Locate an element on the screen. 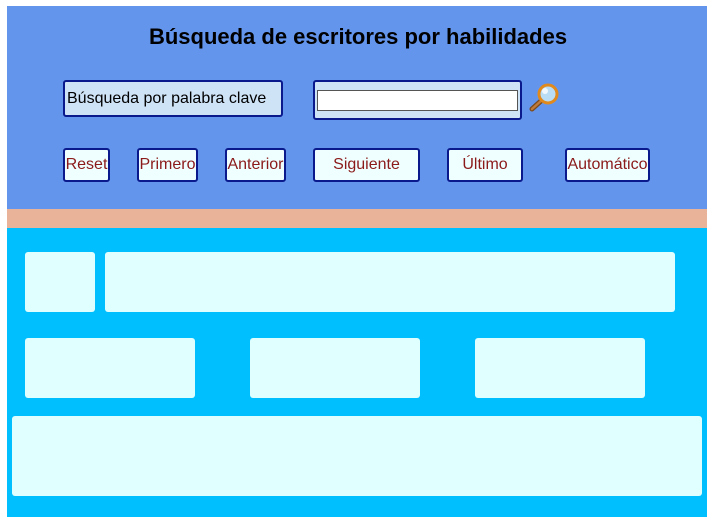  previous-button: Anterior is located at coordinates (255, 165).